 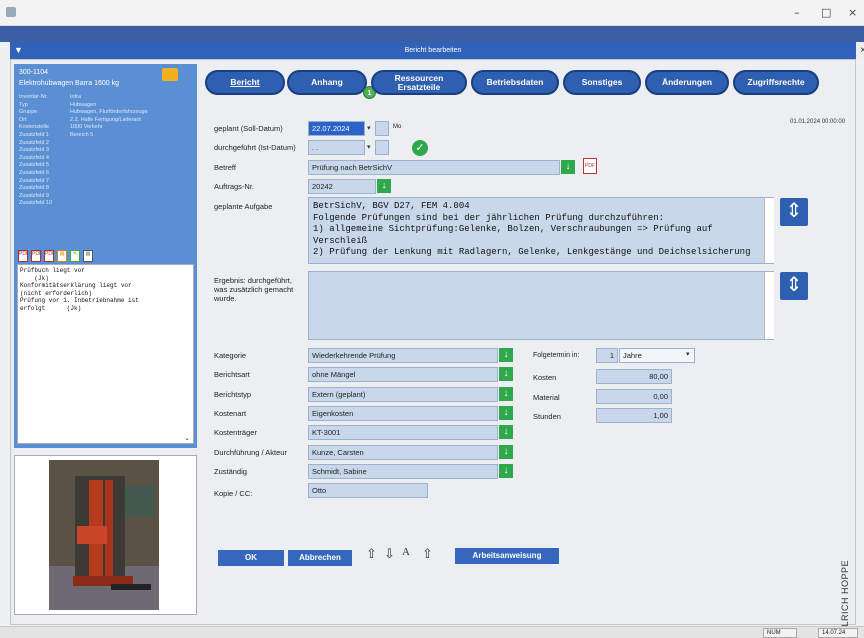 I want to click on chevron-down-icon: ⌄, so click(x=187, y=438).